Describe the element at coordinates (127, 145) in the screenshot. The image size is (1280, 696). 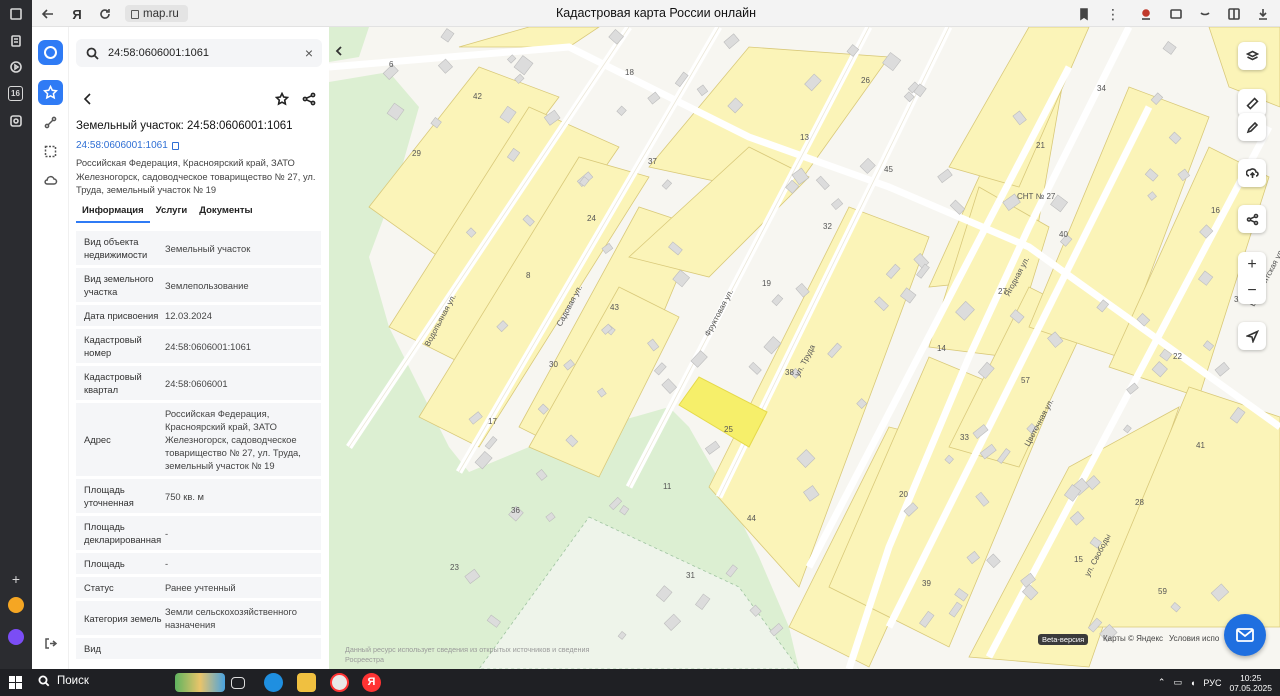
I see `parcel-number-link: 24:58:0606001:1061` at that location.